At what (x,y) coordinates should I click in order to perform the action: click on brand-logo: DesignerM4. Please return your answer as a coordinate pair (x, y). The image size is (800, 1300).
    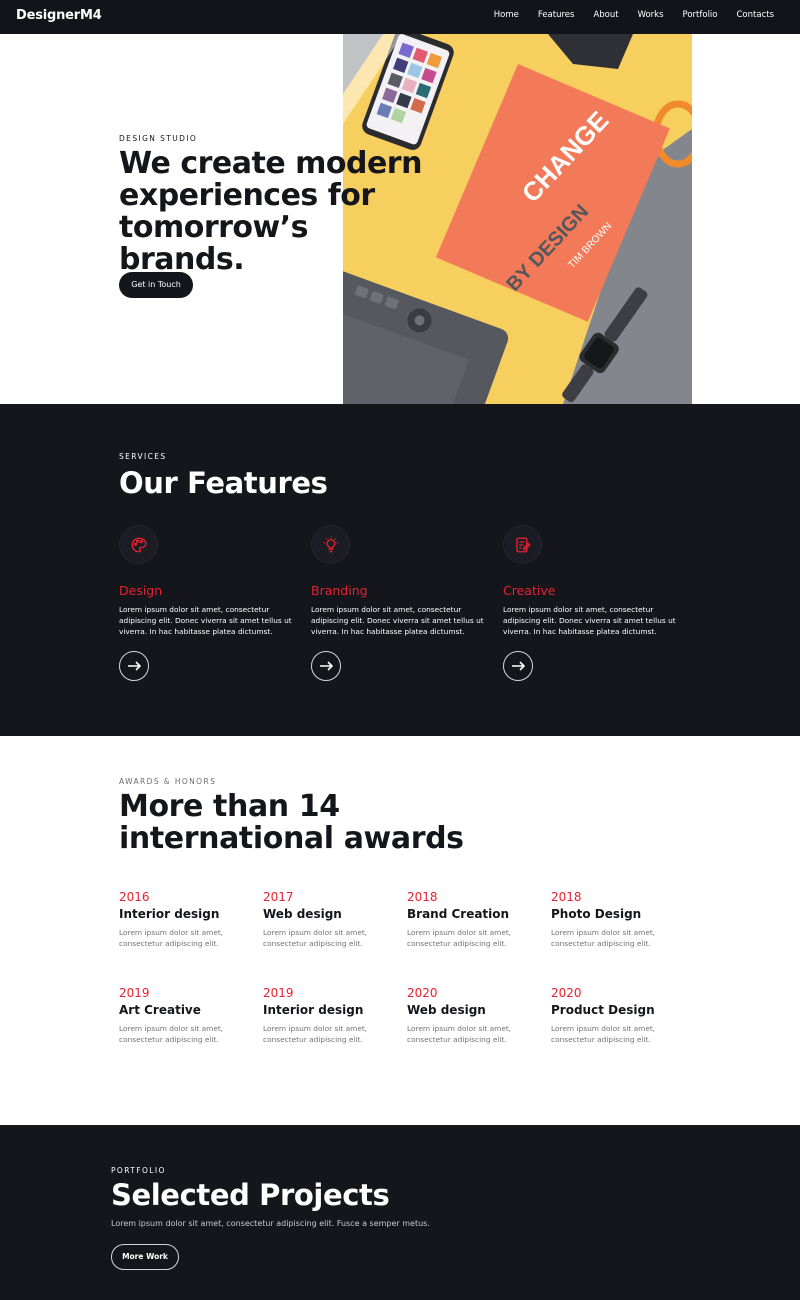
    Looking at the image, I should click on (59, 15).